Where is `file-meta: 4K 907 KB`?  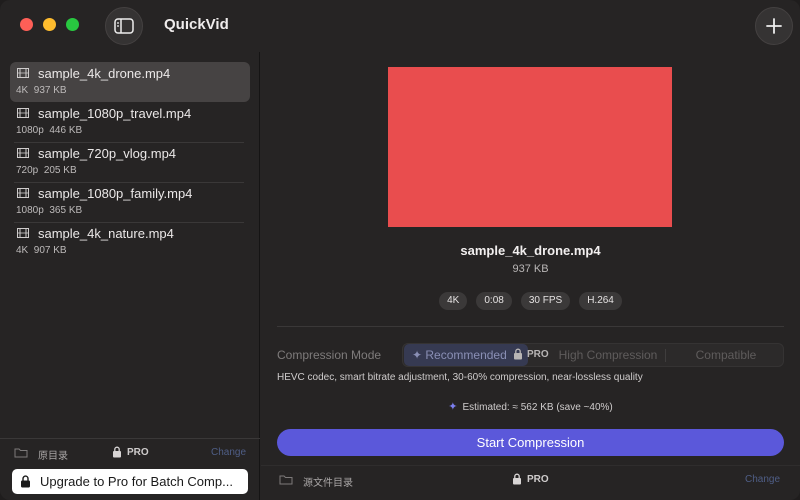 file-meta: 4K 907 KB is located at coordinates (41, 250).